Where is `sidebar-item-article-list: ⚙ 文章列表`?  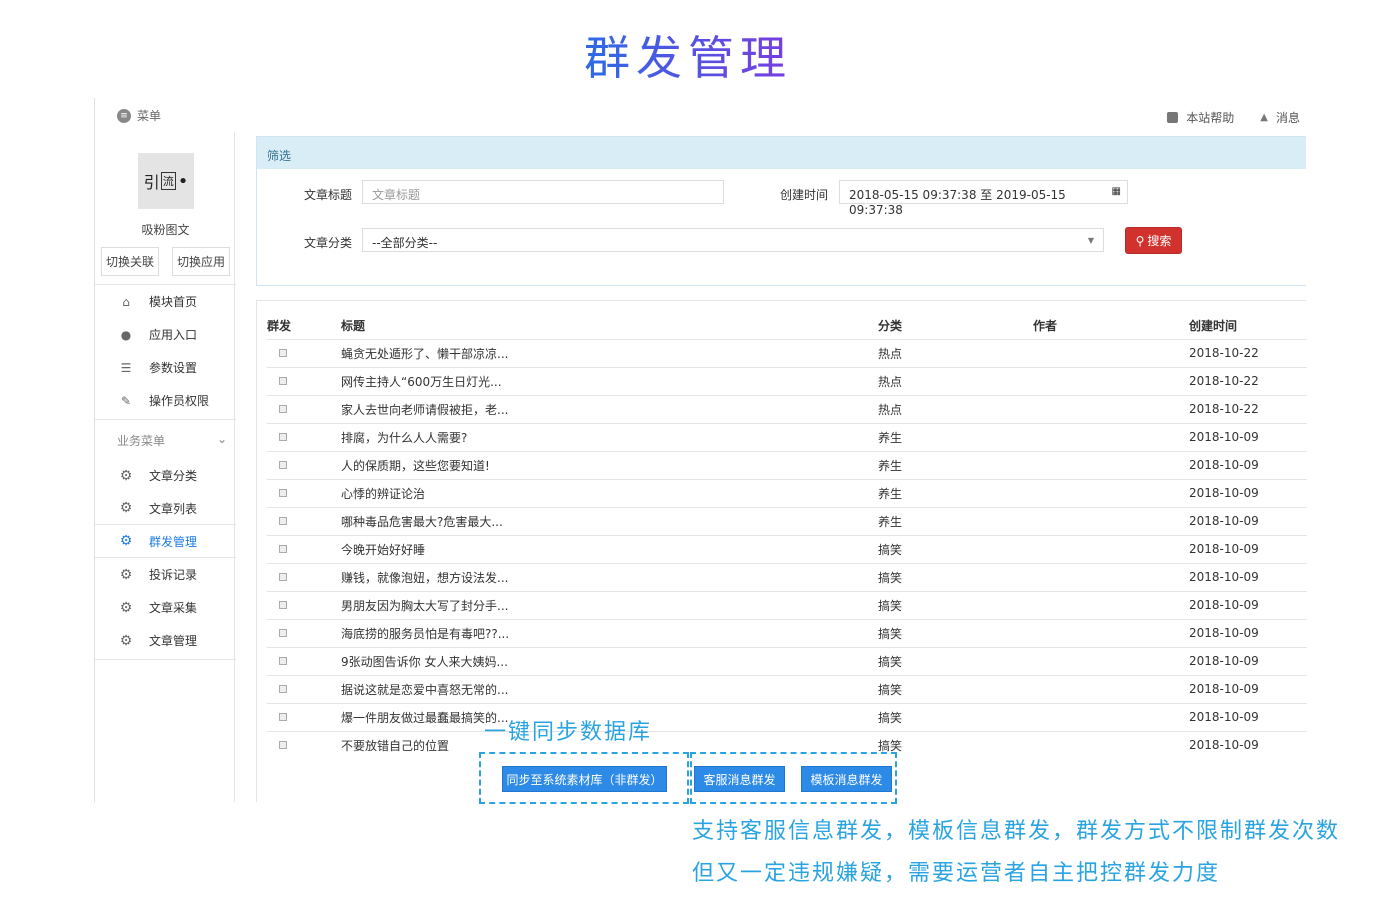
sidebar-item-article-list: ⚙ 文章列表 is located at coordinates (165, 508).